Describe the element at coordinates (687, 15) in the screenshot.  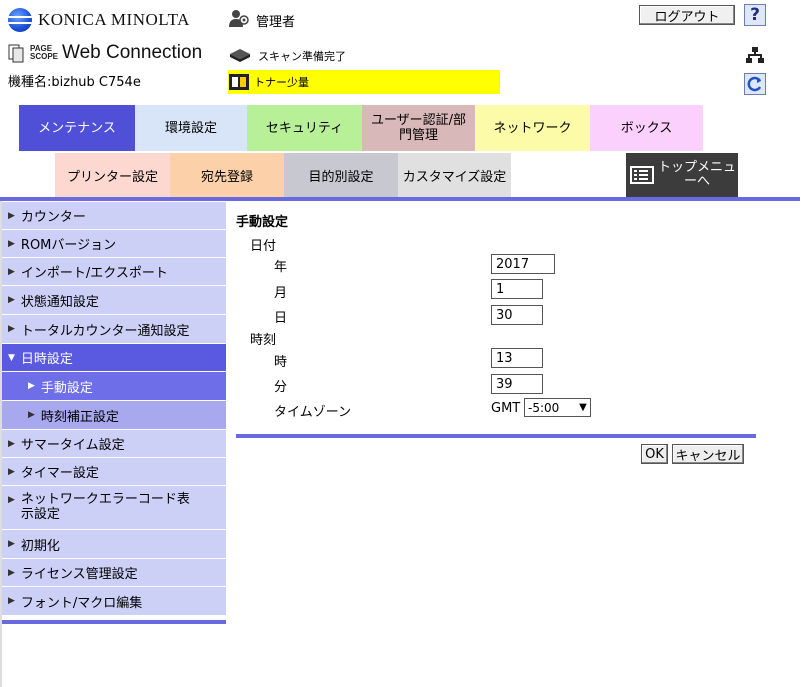
I see `logout-button: ログアウト` at that location.